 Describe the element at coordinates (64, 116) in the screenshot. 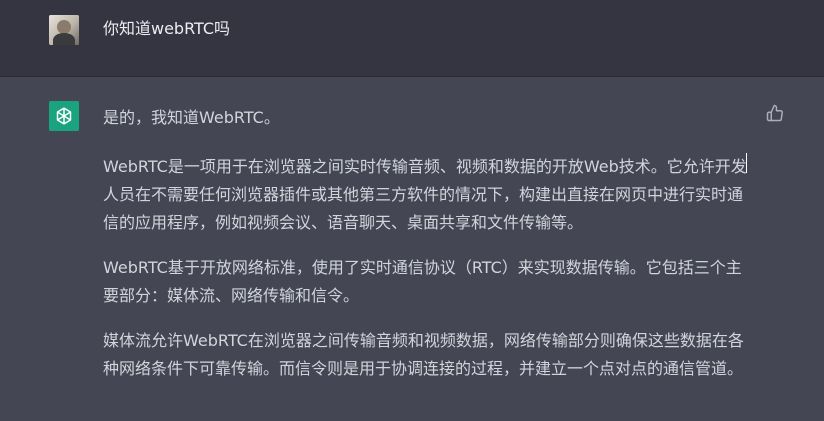

I see `openai-logo-icon` at that location.